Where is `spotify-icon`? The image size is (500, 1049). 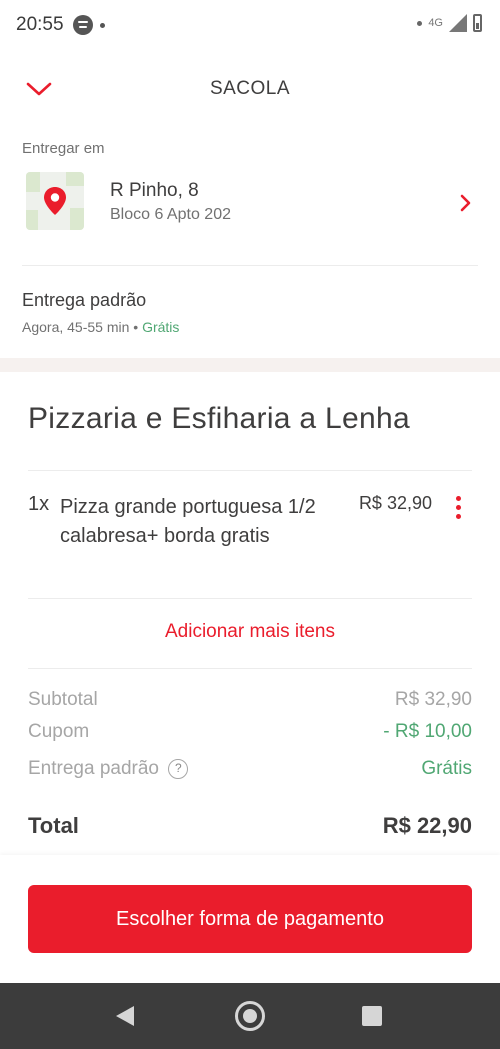
spotify-icon is located at coordinates (82, 25).